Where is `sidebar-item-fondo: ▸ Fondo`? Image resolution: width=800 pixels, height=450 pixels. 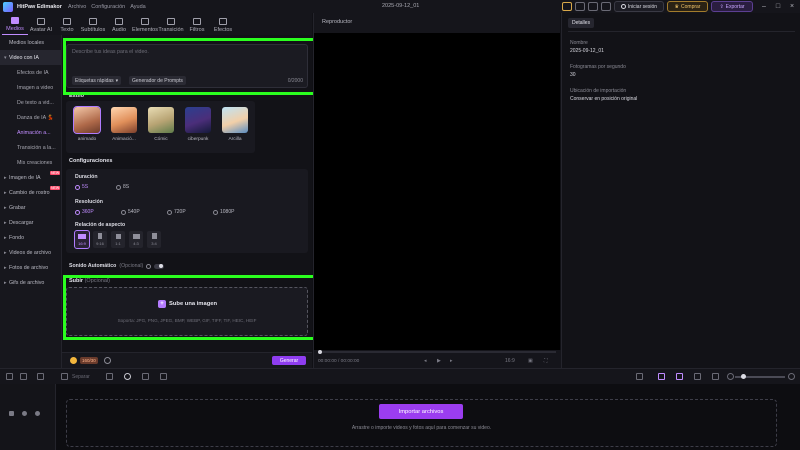
sidebar-item-fondo: ▸ Fondo is located at coordinates (30, 237).